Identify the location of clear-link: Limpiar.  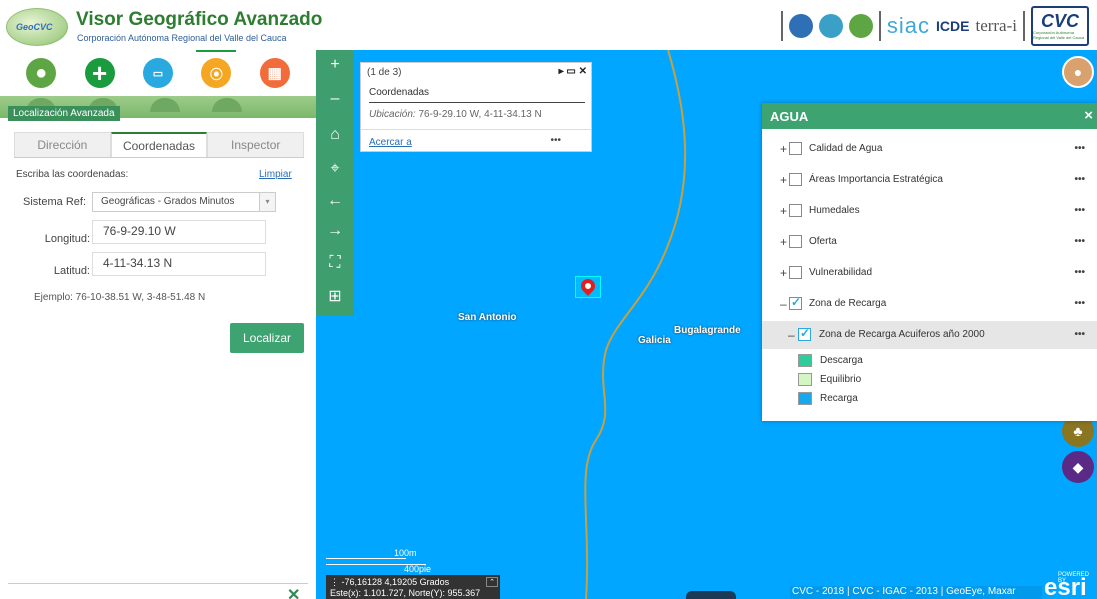
(275, 174).